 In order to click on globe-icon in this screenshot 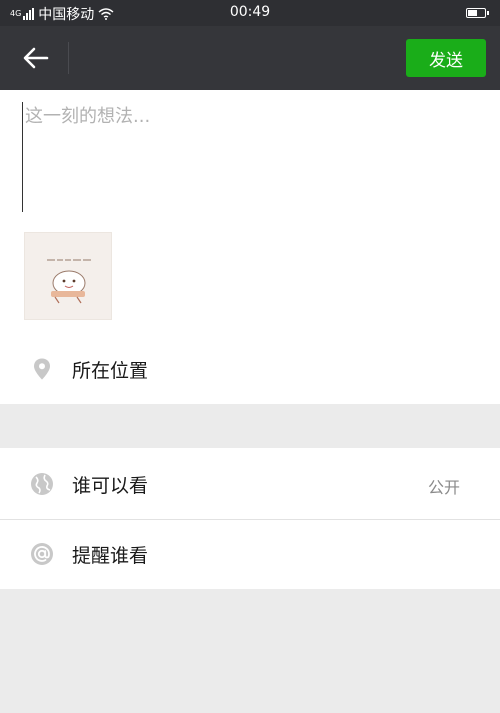, I will do `click(42, 484)`.